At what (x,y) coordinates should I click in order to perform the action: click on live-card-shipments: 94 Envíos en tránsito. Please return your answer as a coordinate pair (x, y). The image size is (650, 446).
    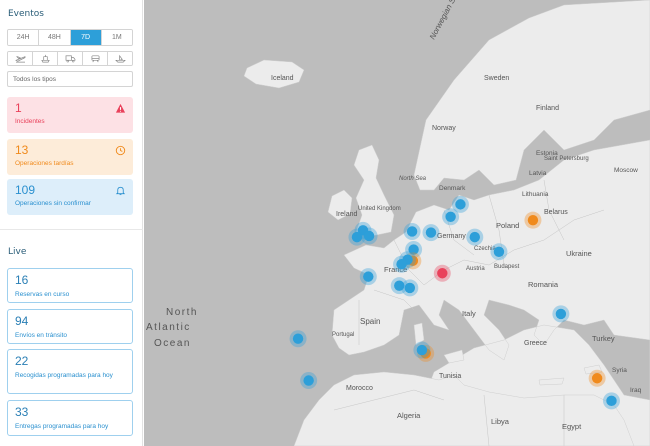
    Looking at the image, I should click on (70, 326).